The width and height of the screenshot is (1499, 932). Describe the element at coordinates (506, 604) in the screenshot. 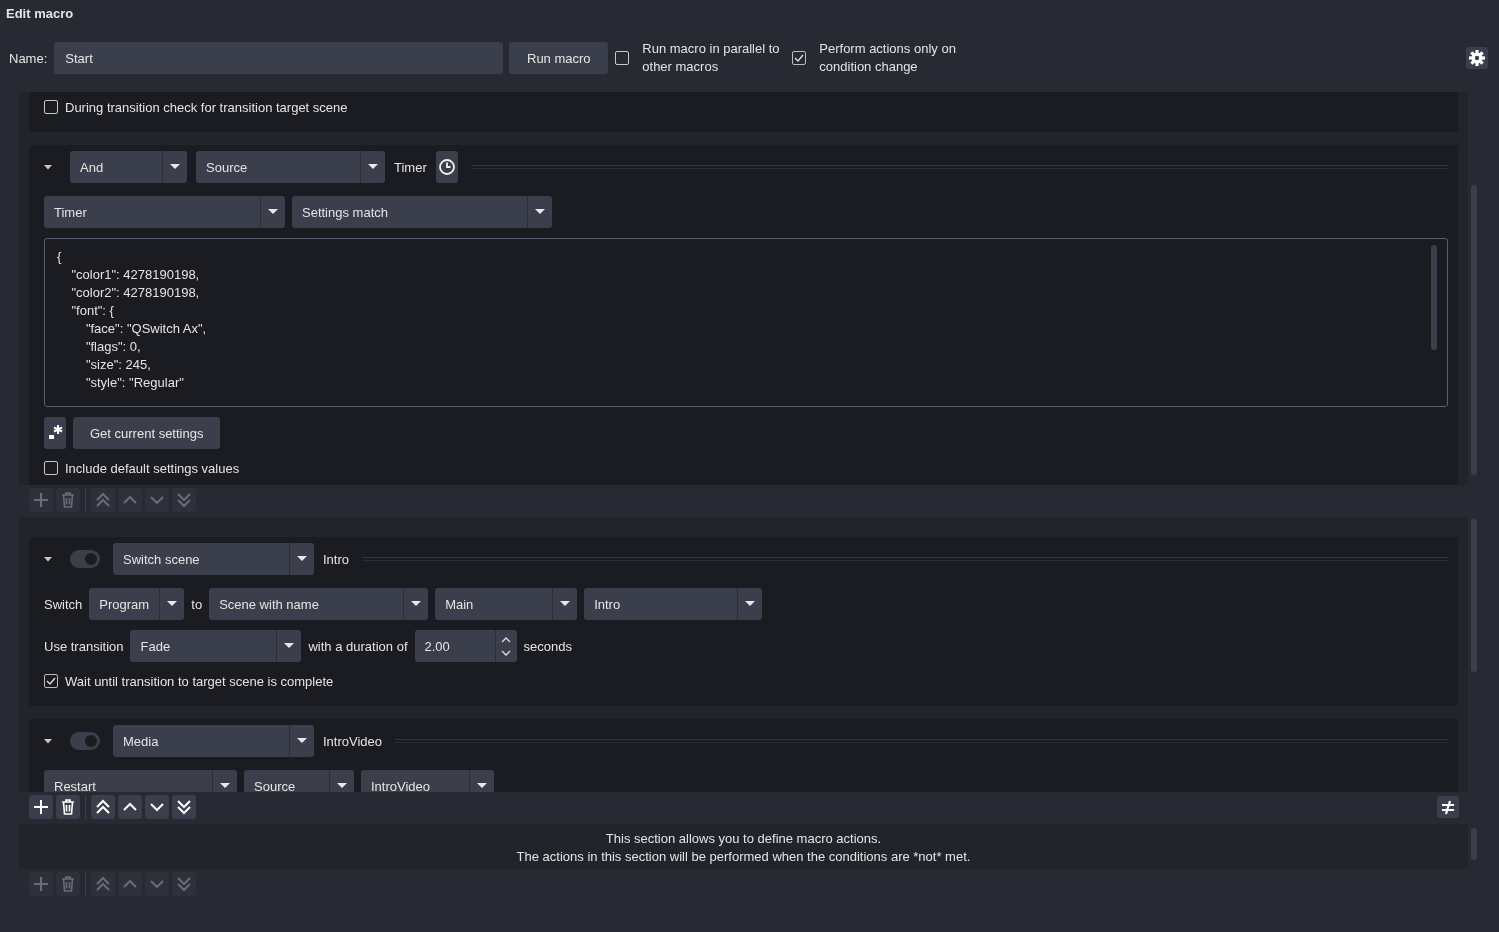

I see `dropdown: Main` at that location.